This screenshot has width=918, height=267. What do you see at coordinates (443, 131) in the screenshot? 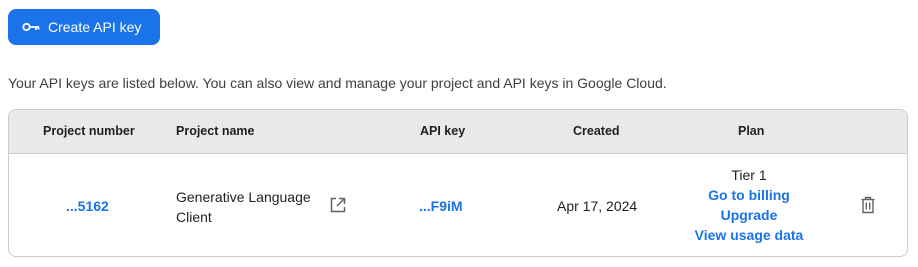
I see `header-api-key: API key` at bounding box center [443, 131].